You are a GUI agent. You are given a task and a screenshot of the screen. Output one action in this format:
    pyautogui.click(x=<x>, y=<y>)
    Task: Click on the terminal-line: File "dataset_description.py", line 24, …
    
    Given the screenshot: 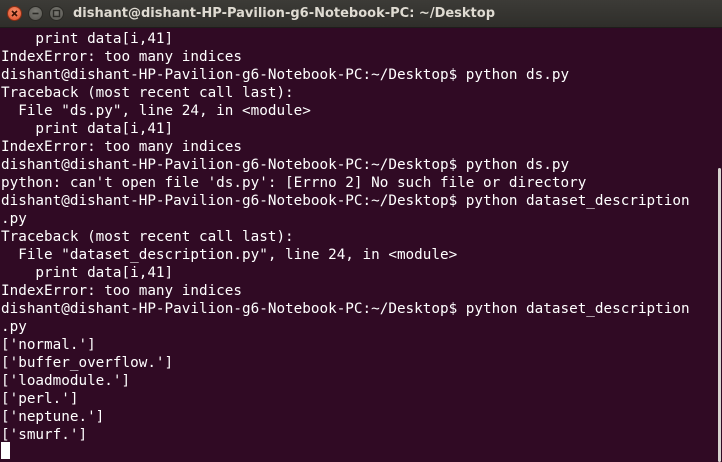 What is the action you would take?
    pyautogui.click(x=229, y=255)
    